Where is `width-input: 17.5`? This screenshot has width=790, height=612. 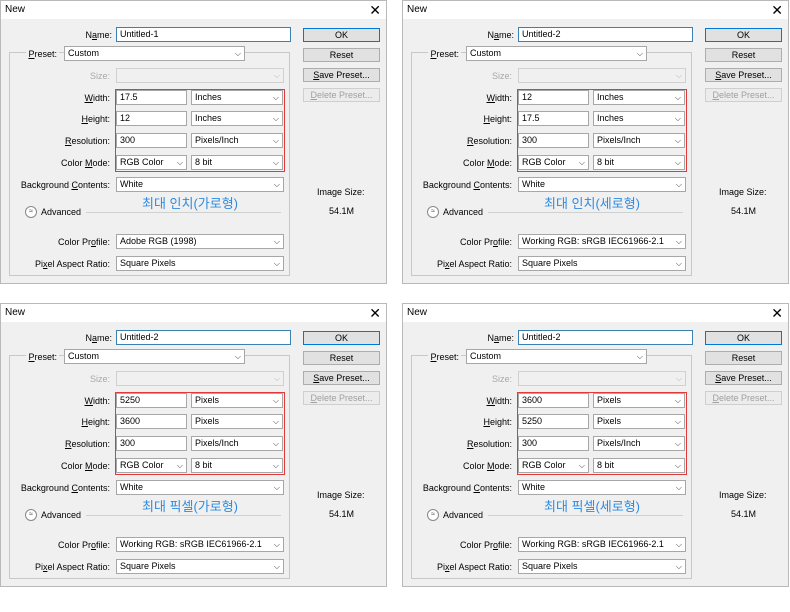 width-input: 17.5 is located at coordinates (151, 97).